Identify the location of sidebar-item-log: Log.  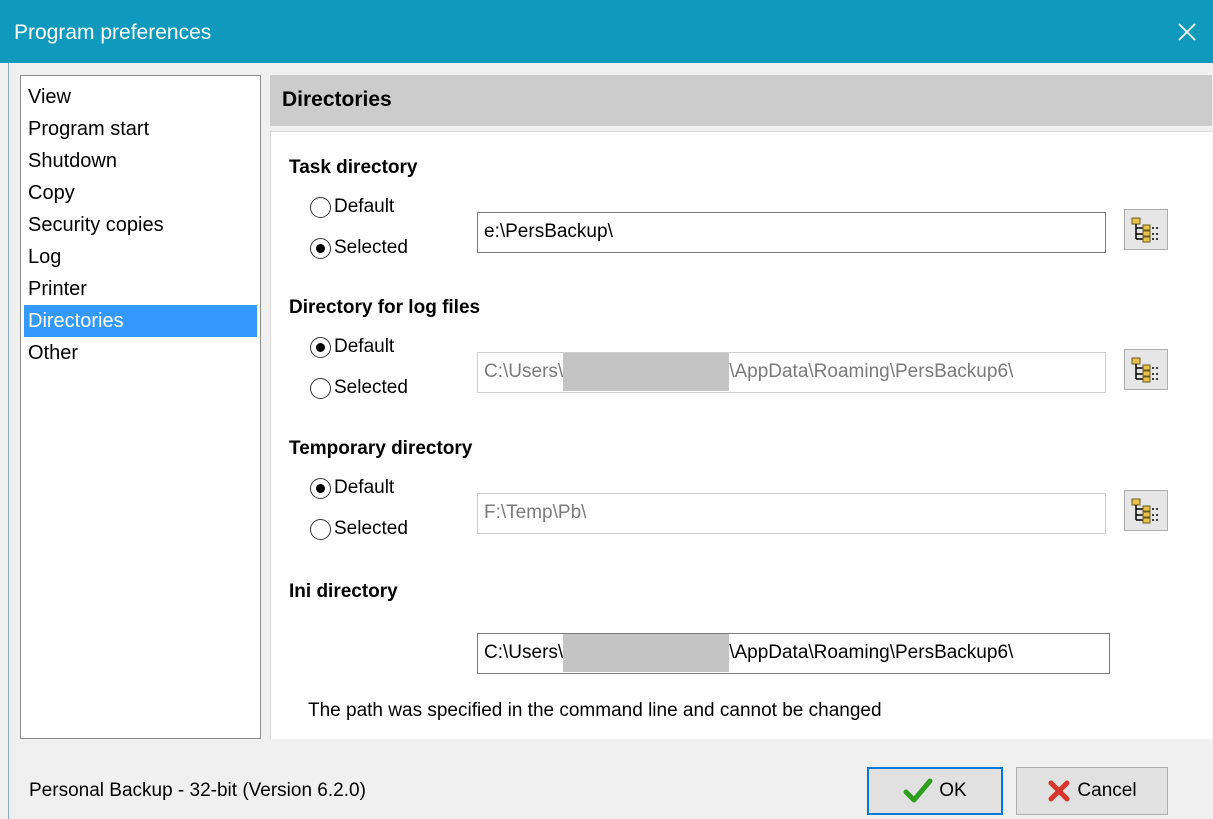
(140, 257).